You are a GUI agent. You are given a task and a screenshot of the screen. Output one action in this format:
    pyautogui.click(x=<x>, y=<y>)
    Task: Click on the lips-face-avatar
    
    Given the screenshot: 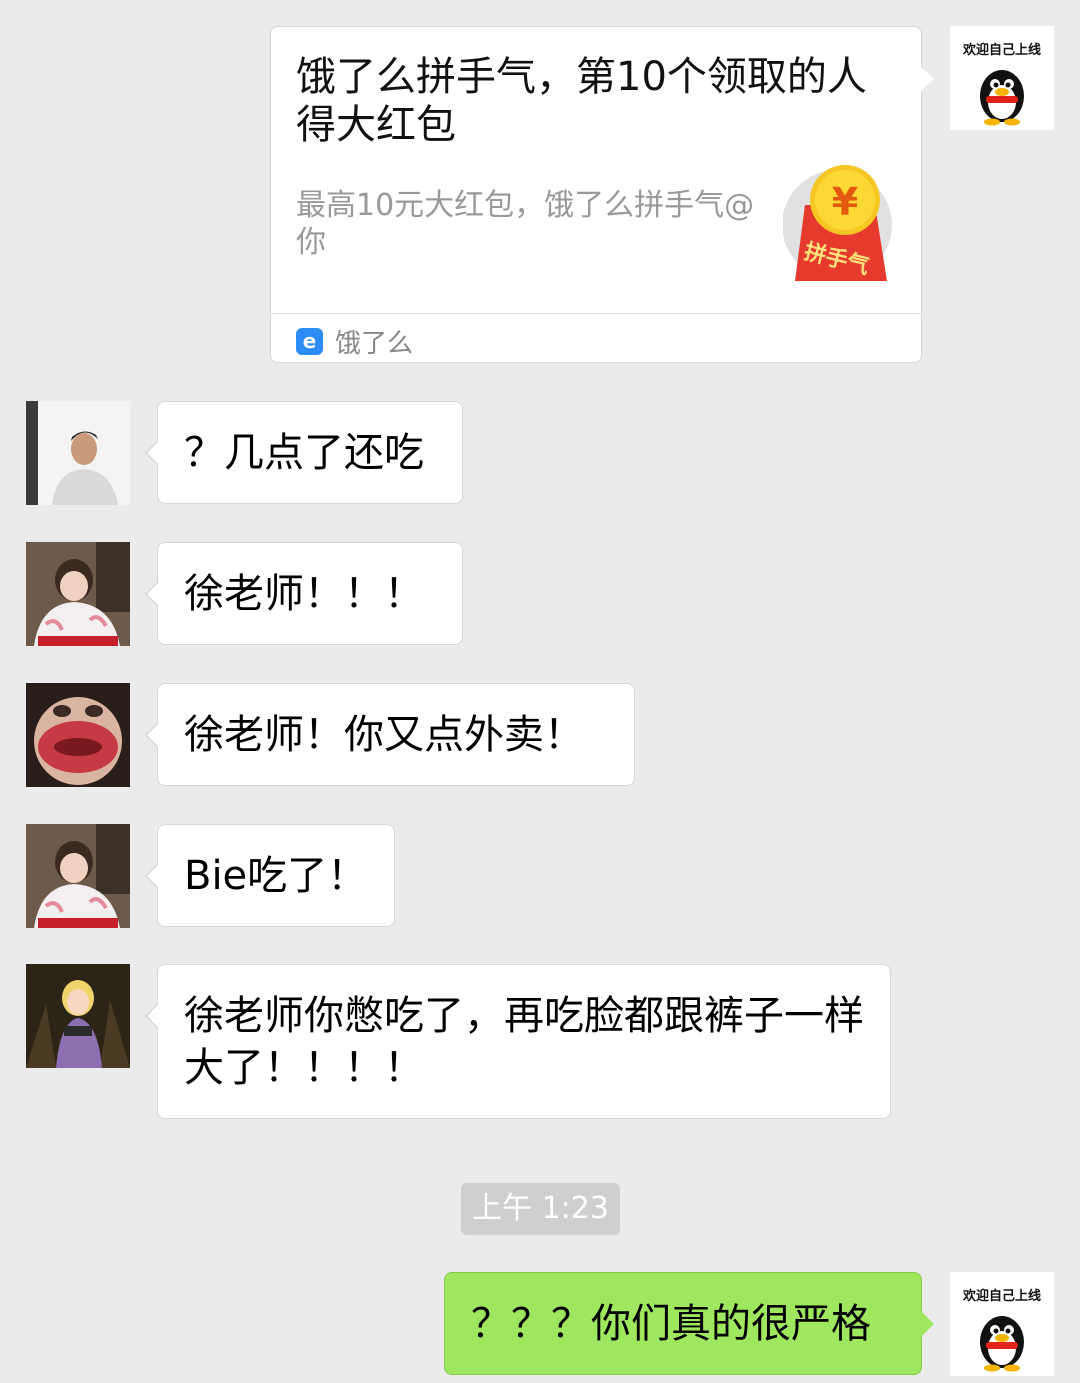 What is the action you would take?
    pyautogui.click(x=78, y=735)
    